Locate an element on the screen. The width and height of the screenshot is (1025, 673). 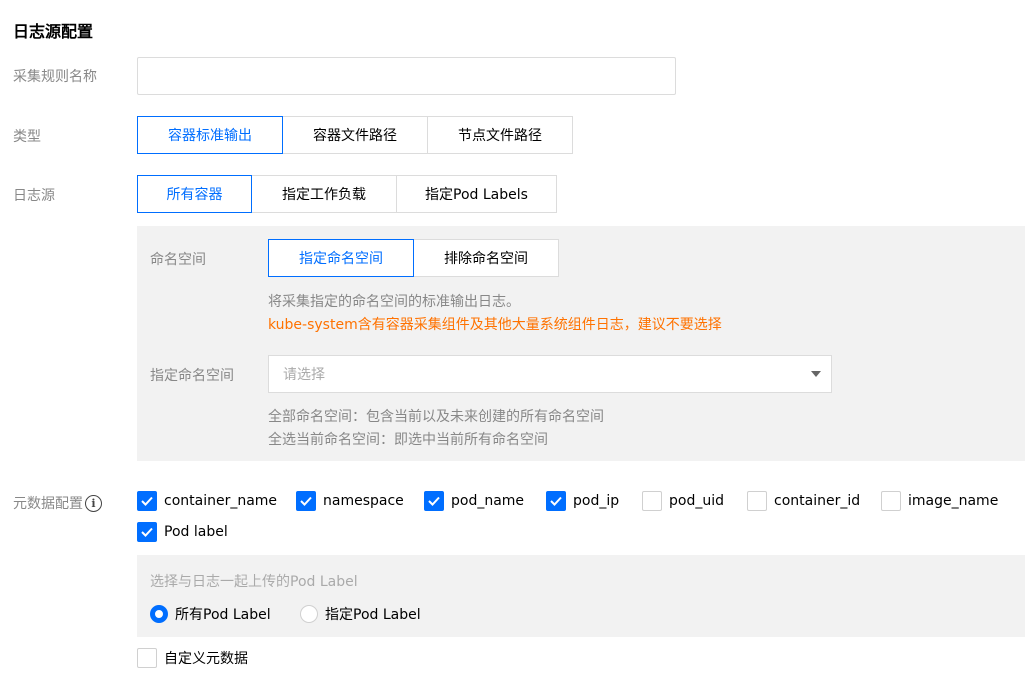
radio-all-pod-label: 所有Pod Label is located at coordinates (210, 614).